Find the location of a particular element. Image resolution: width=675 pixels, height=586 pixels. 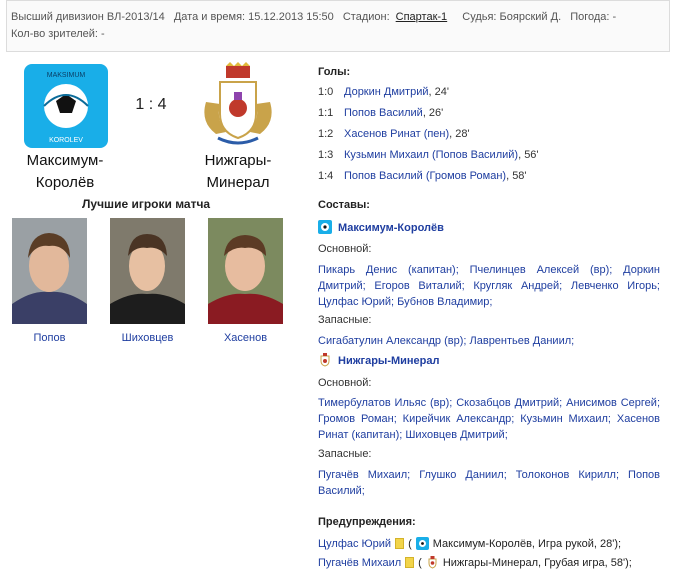

goal-score: 1:0 is located at coordinates (326, 92).